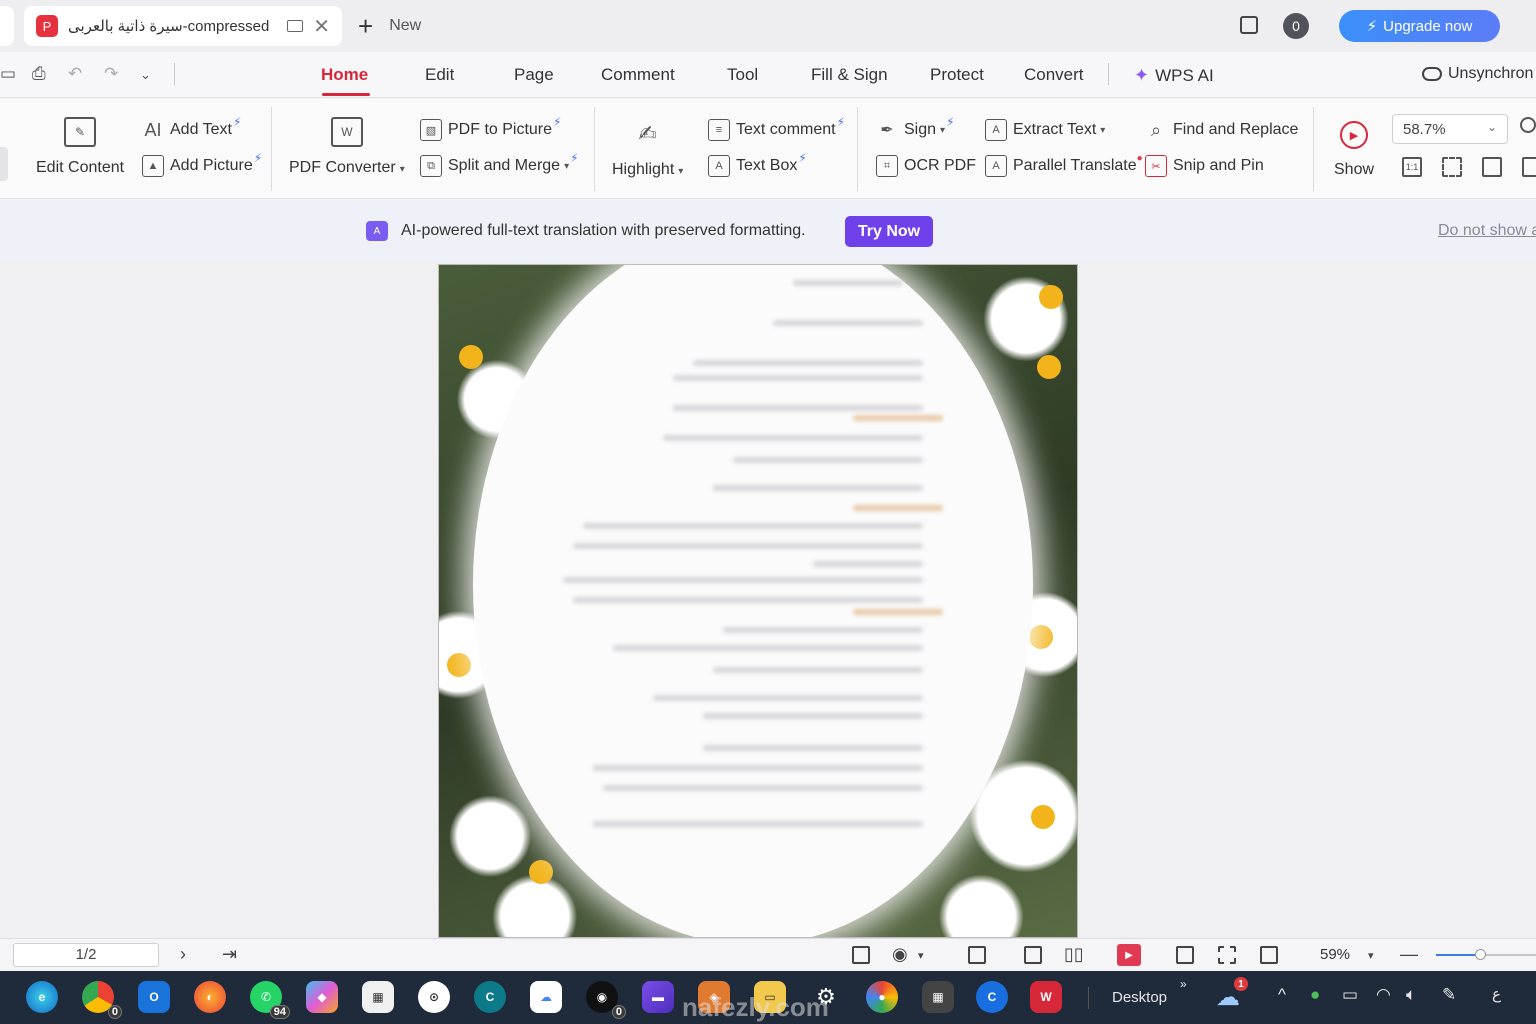  Describe the element at coordinates (915, 128) in the screenshot. I see `sign-button: ✒ Sign ▾ ⚡` at that location.